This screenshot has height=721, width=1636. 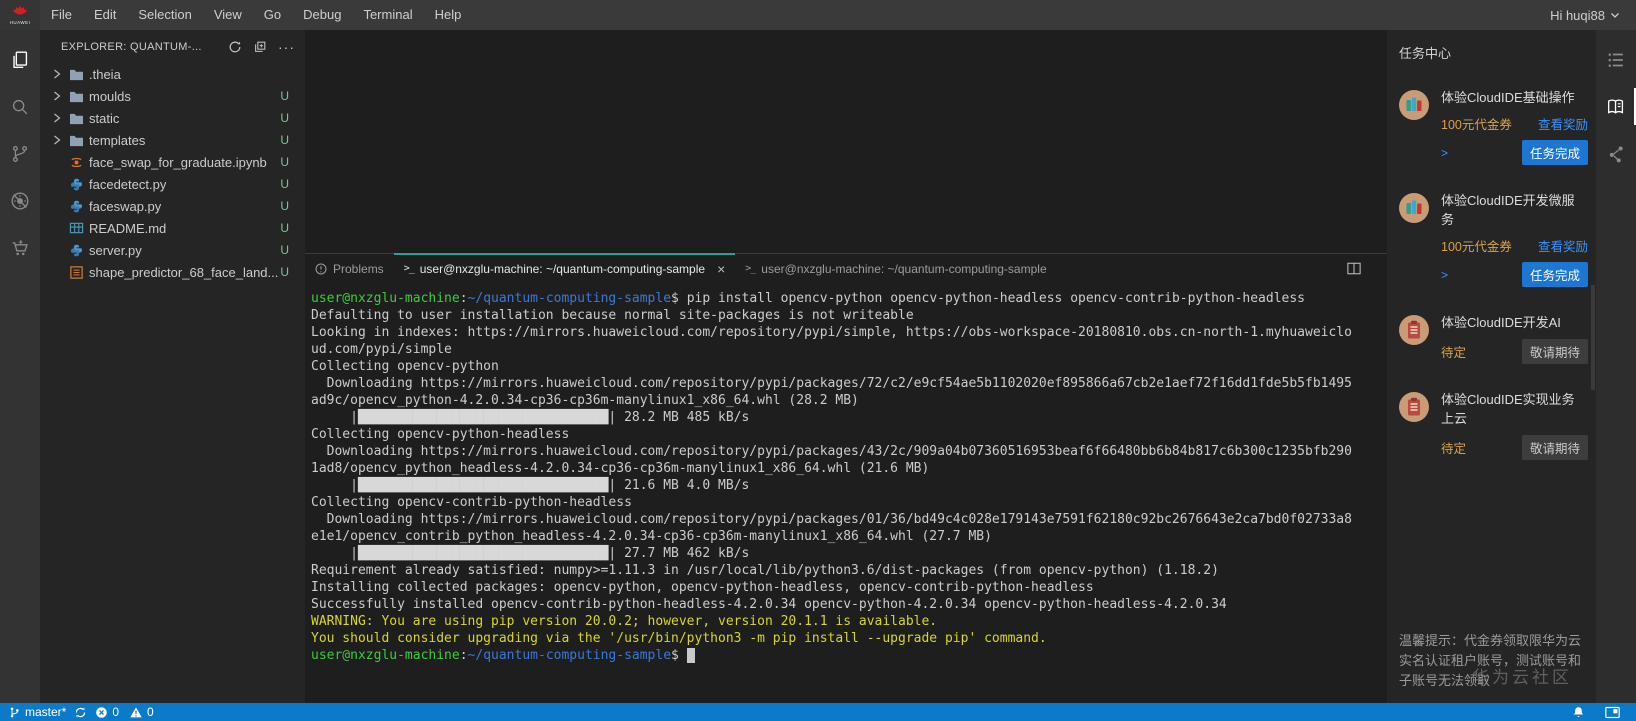 I want to click on menu-item-file: File, so click(x=61, y=15).